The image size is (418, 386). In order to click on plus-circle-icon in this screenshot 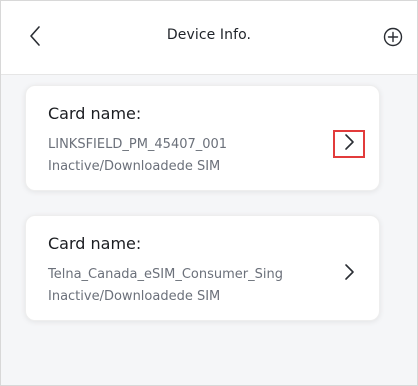, I will do `click(393, 39)`.